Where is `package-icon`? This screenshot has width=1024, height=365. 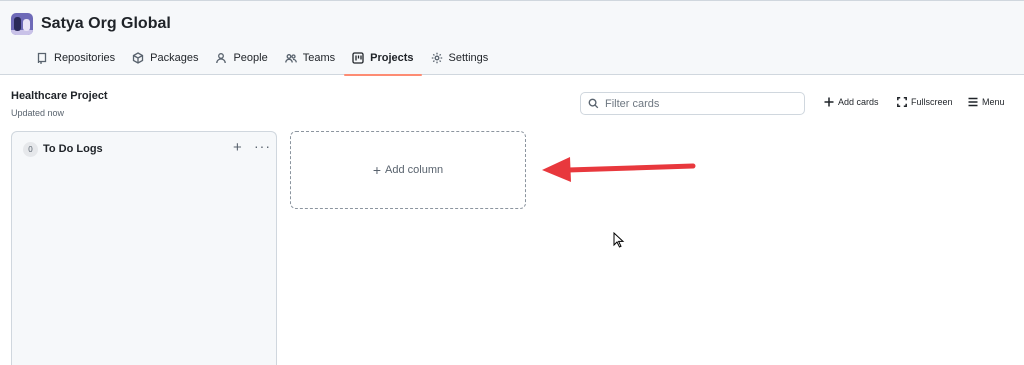
package-icon is located at coordinates (138, 58).